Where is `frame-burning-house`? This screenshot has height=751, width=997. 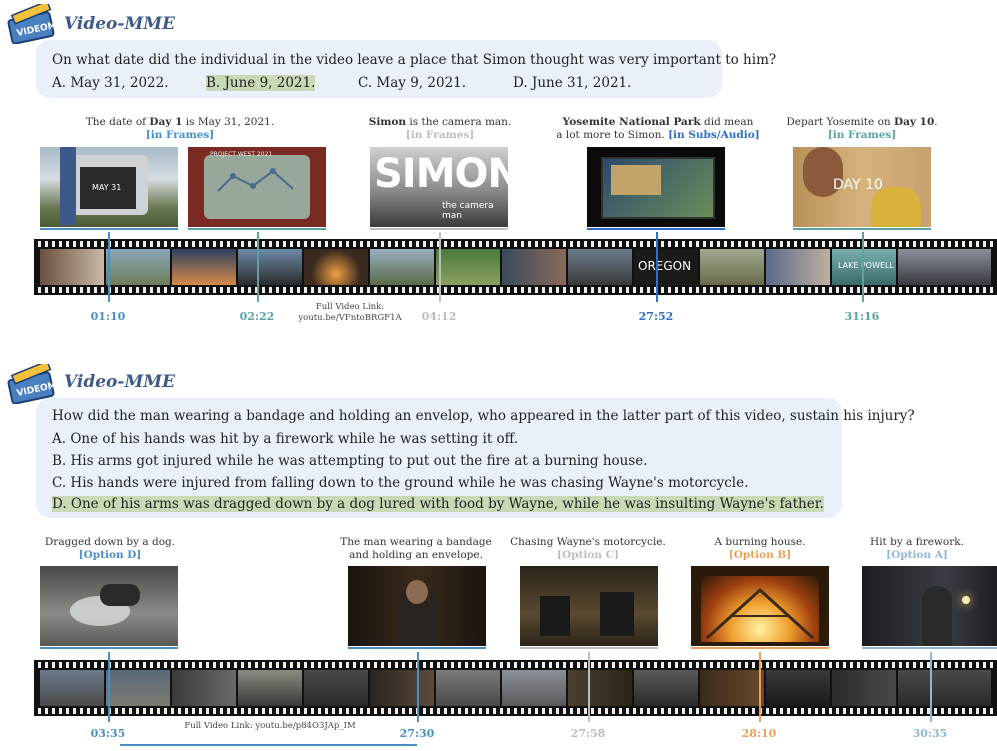 frame-burning-house is located at coordinates (760, 606).